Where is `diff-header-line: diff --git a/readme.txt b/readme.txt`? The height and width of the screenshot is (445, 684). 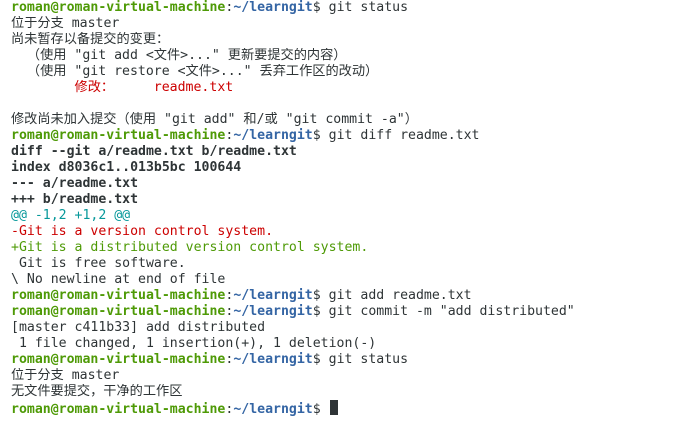
diff-header-line: diff --git a/readme.txt b/readme.txt is located at coordinates (154, 151).